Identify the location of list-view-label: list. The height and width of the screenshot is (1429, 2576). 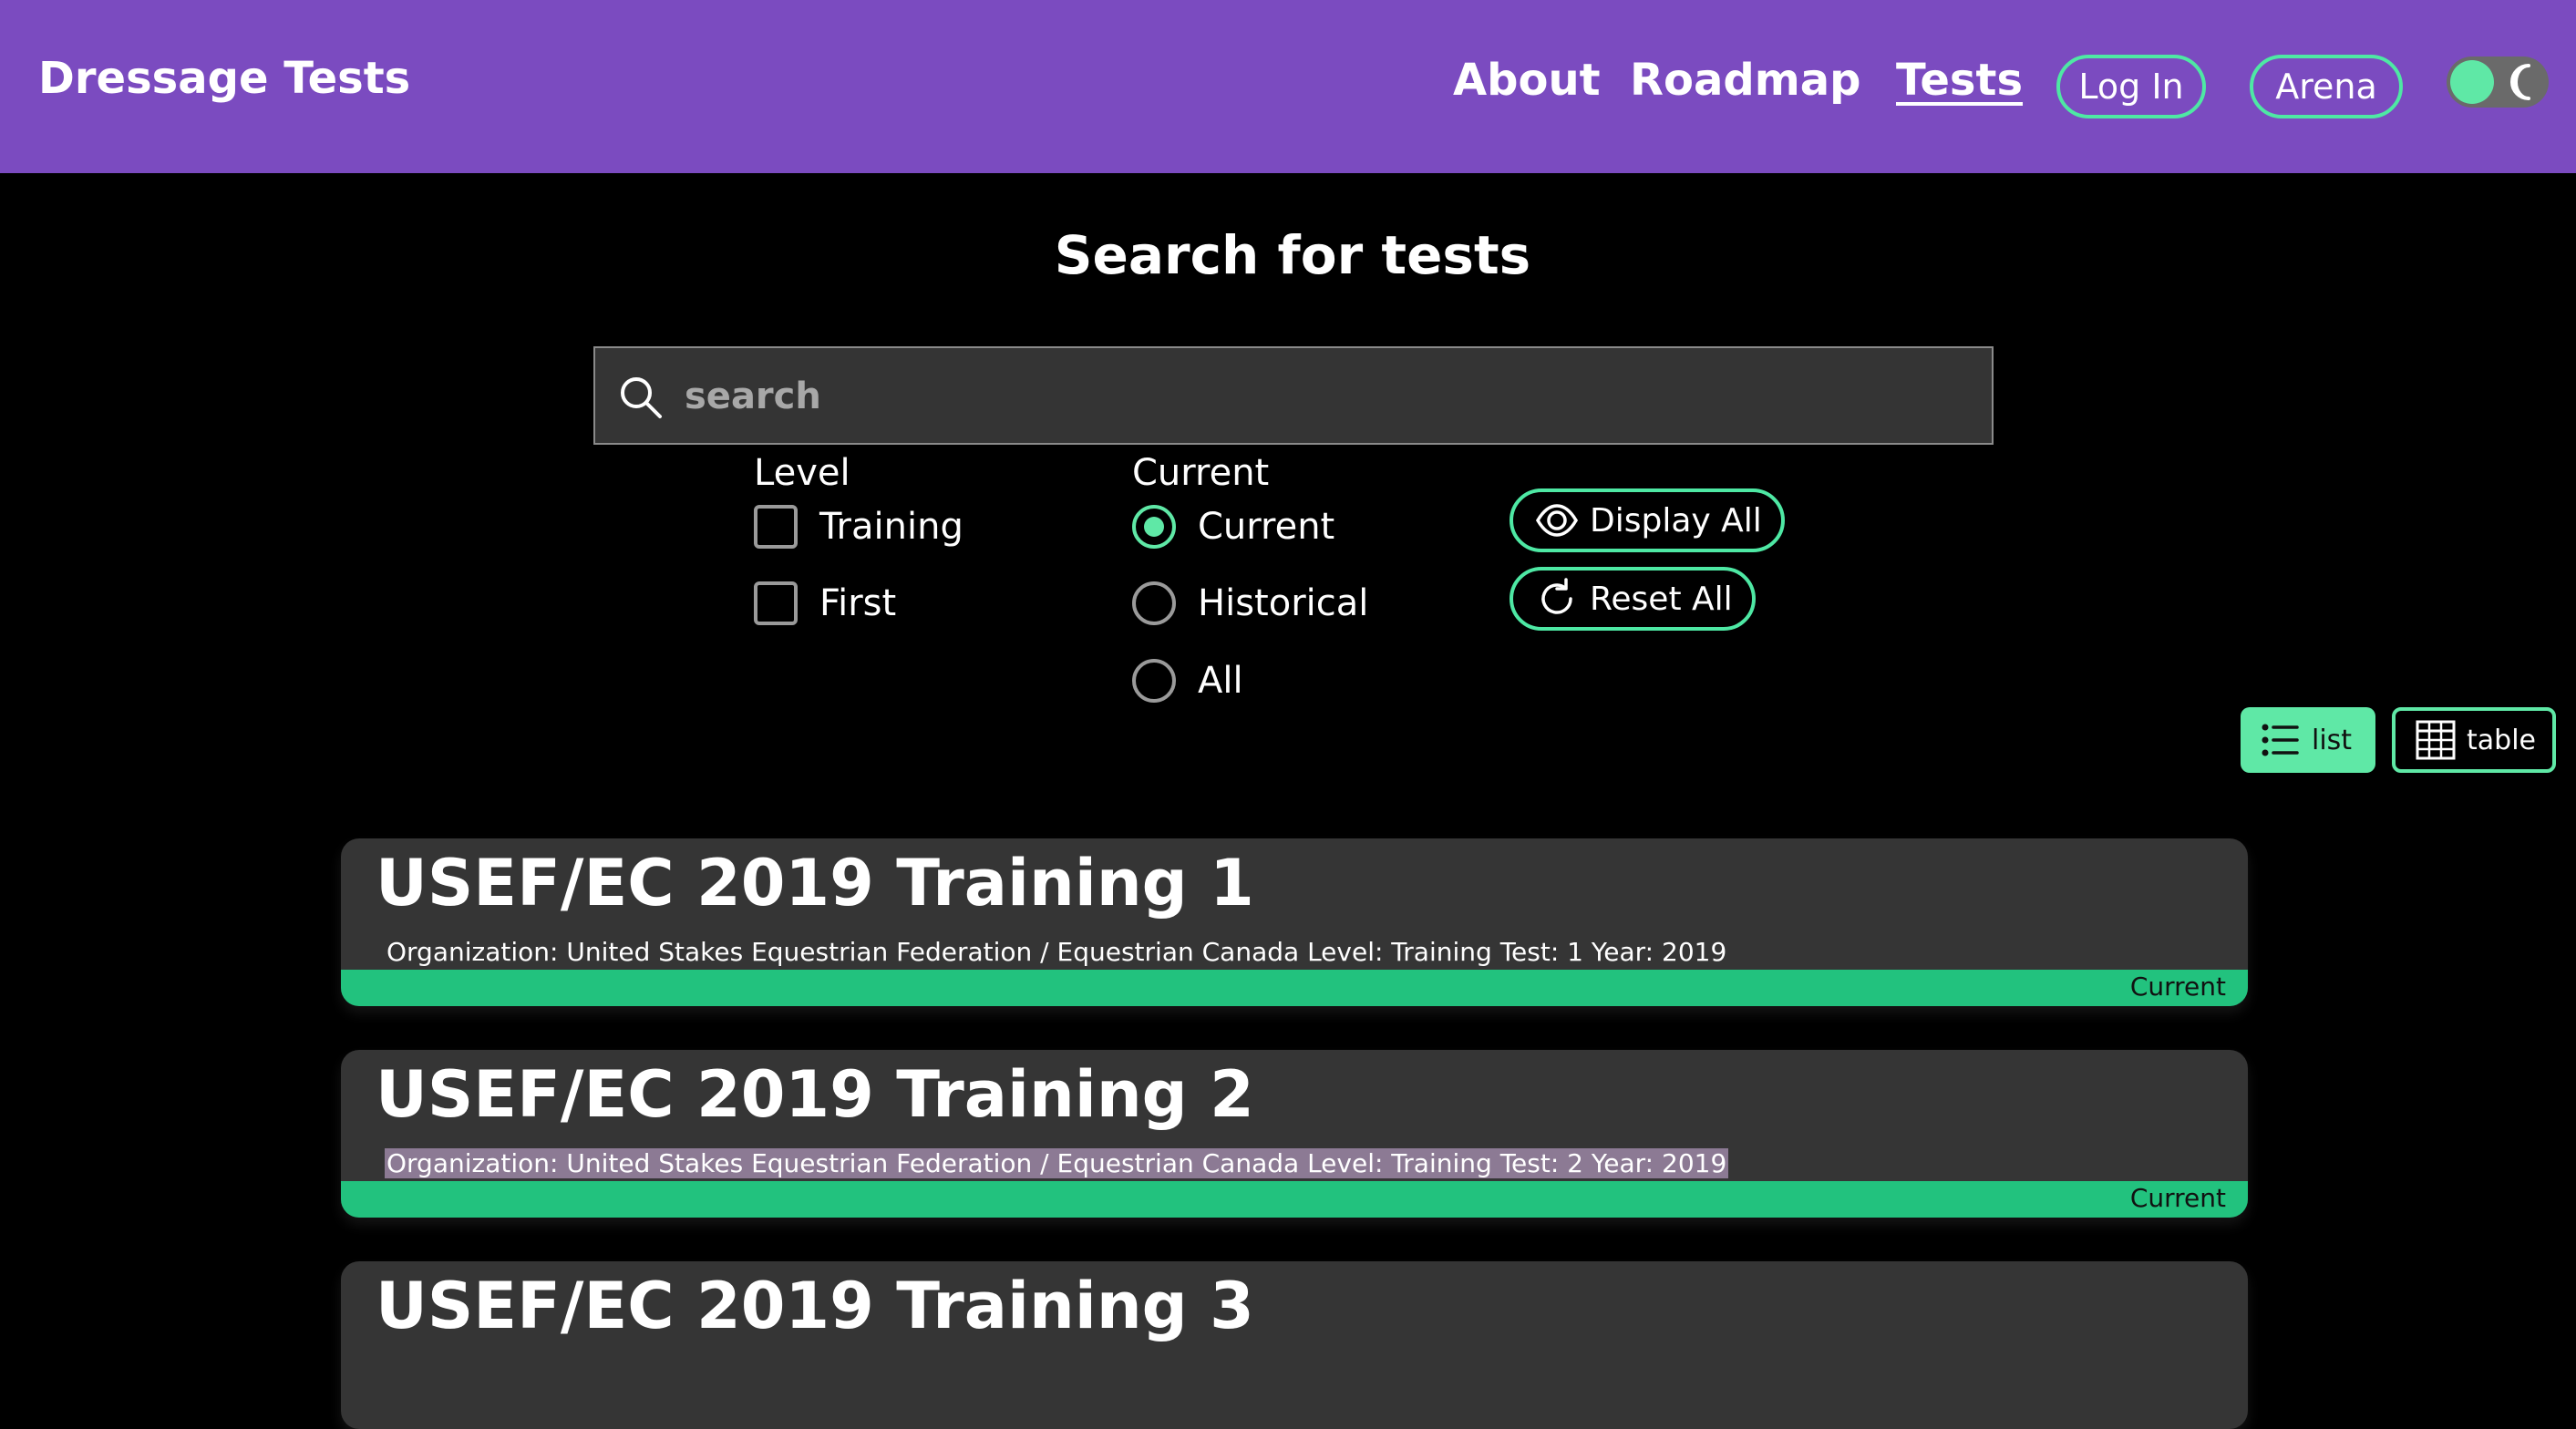
(2332, 740).